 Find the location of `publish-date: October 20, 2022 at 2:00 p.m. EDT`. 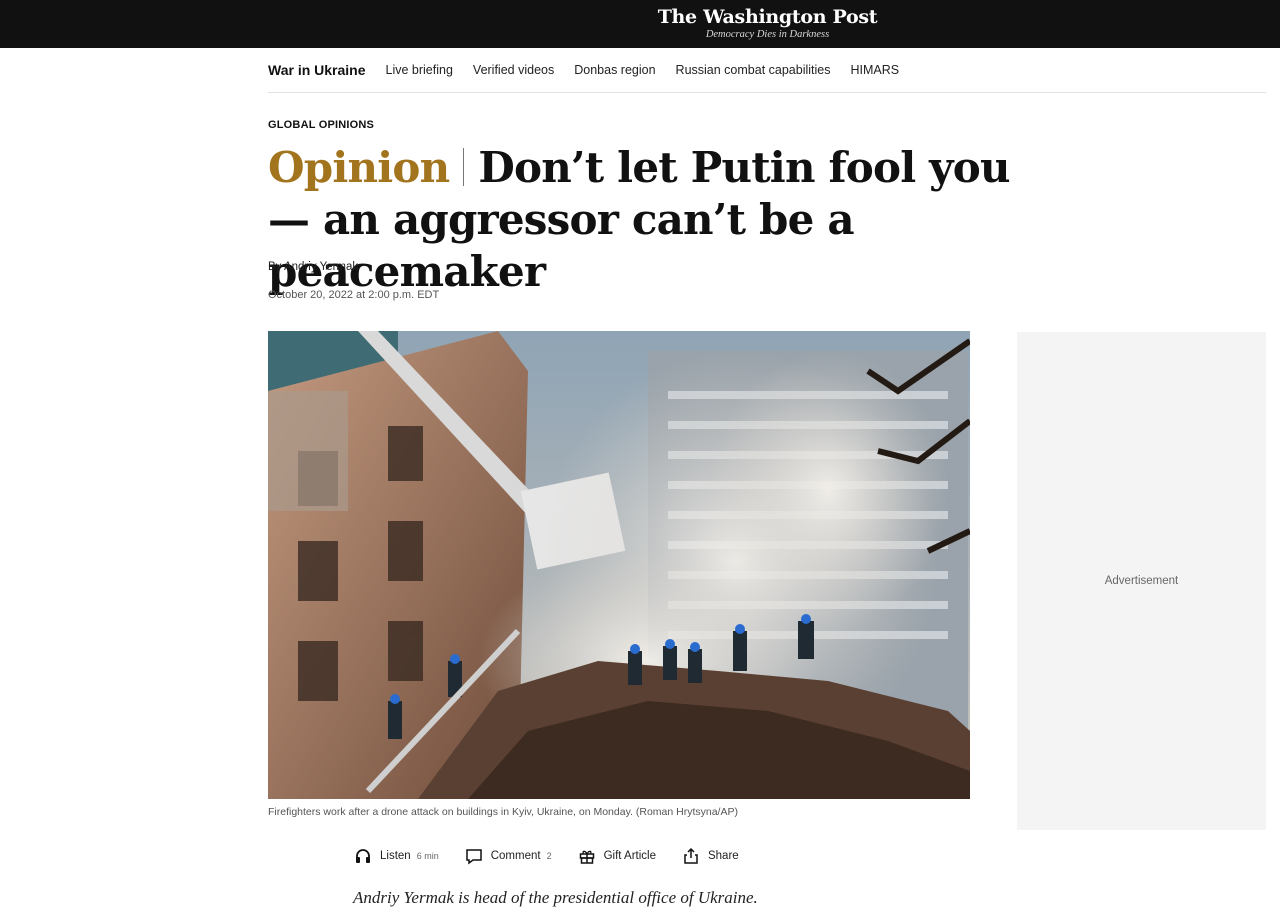

publish-date: October 20, 2022 at 2:00 p.m. EDT is located at coordinates (354, 295).